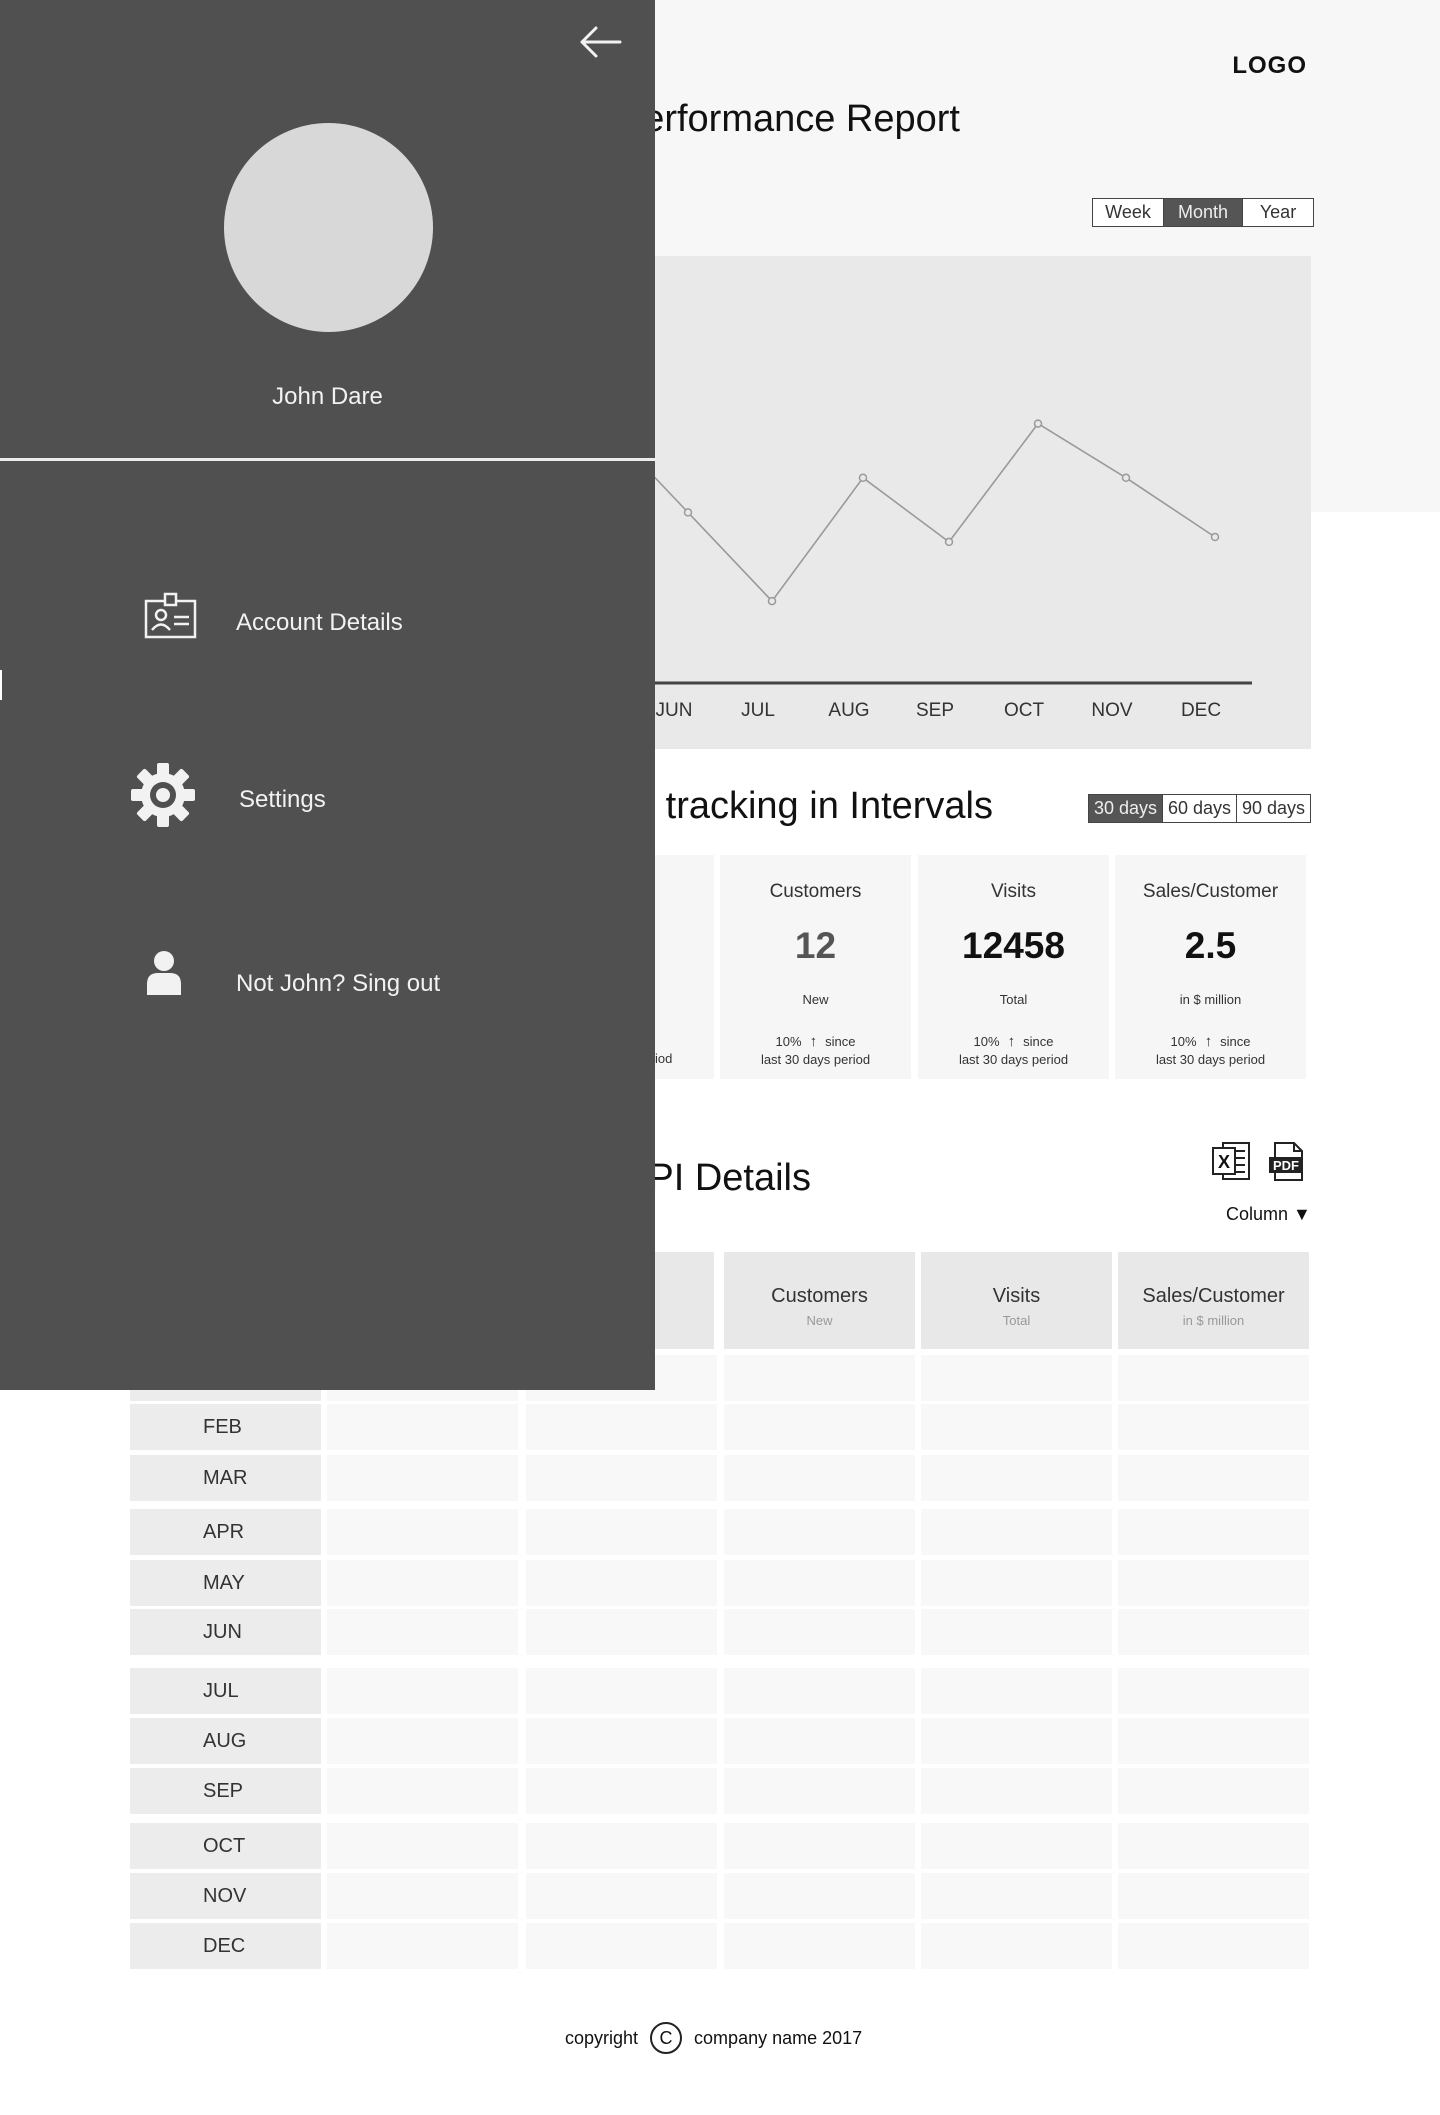 The width and height of the screenshot is (1440, 2115). I want to click on user-icon, so click(164, 973).